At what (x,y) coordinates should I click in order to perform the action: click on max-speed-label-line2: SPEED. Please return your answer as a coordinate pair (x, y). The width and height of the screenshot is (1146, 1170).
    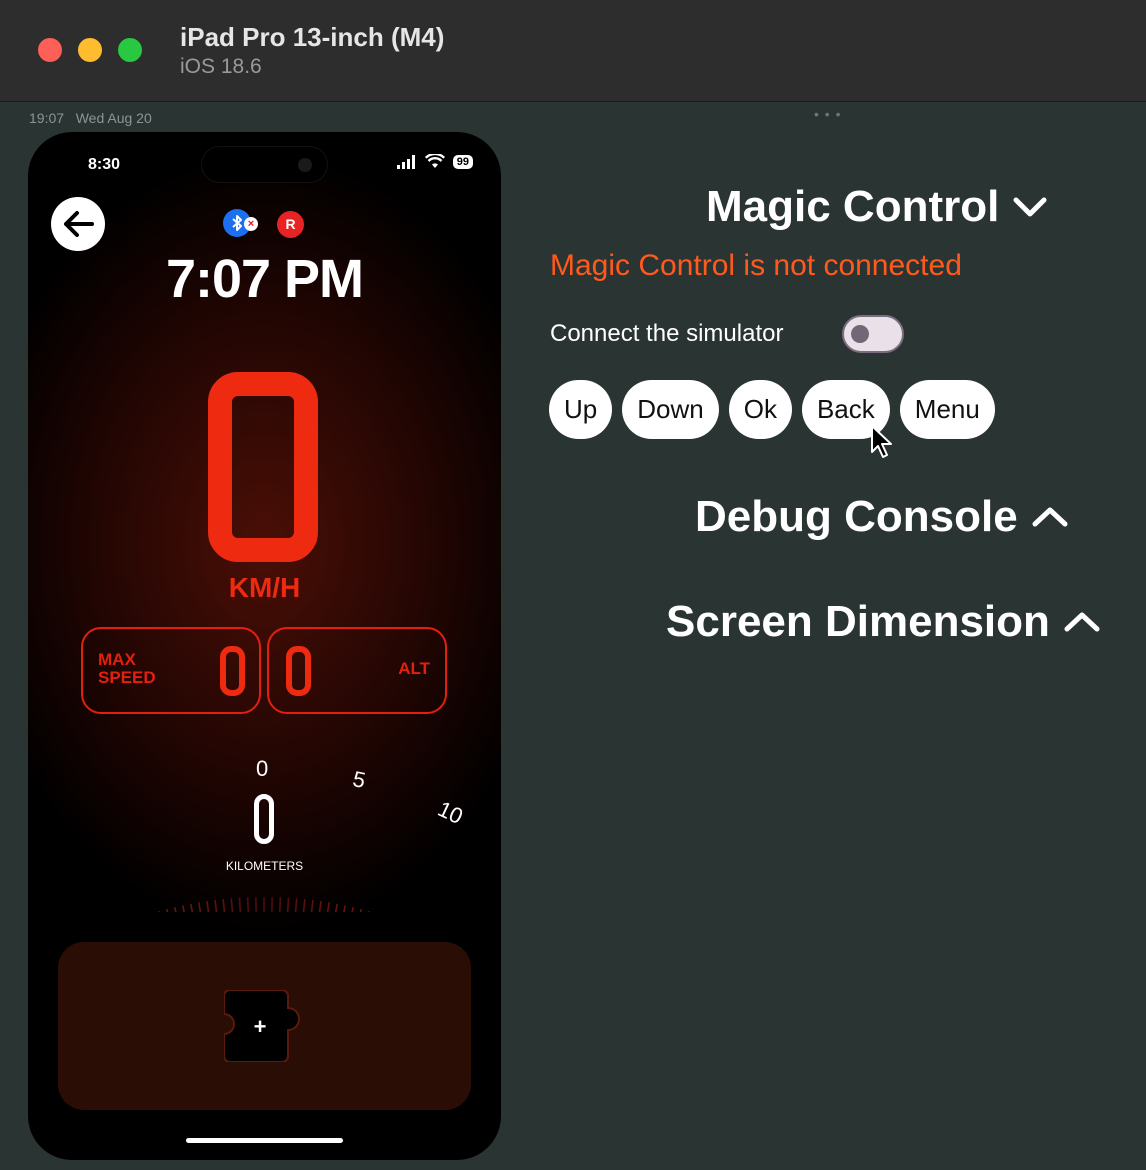
    Looking at the image, I should click on (127, 677).